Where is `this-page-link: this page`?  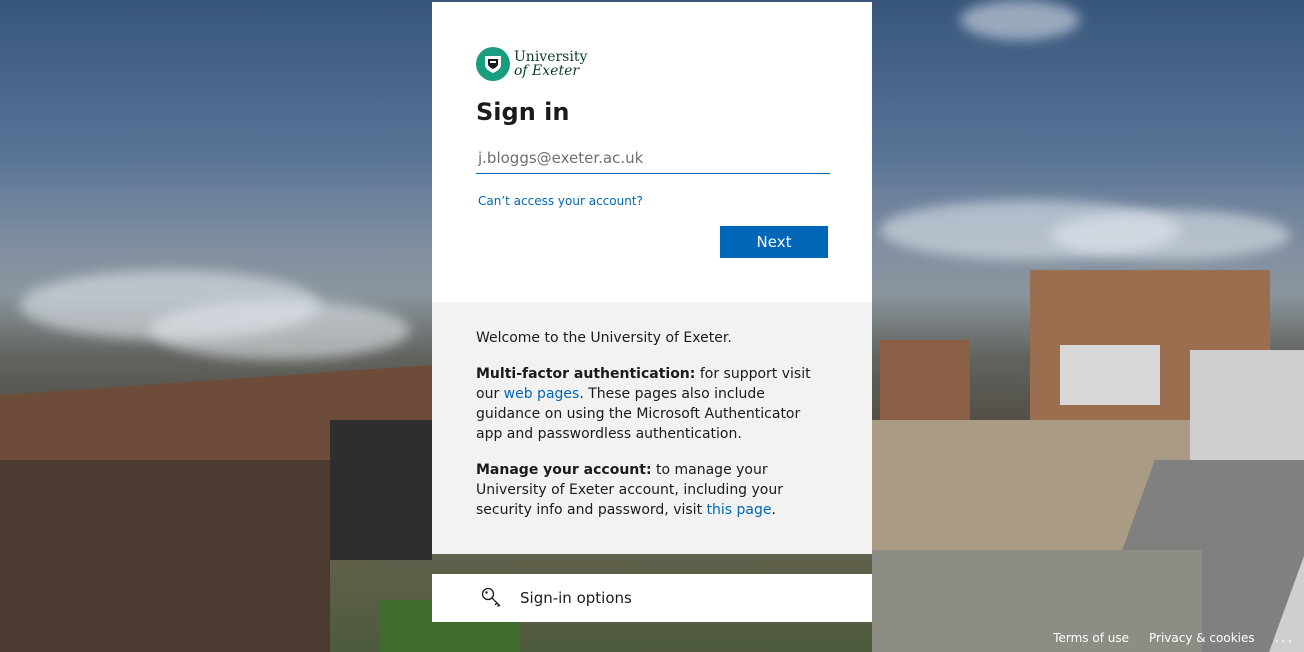 this-page-link: this page is located at coordinates (739, 510).